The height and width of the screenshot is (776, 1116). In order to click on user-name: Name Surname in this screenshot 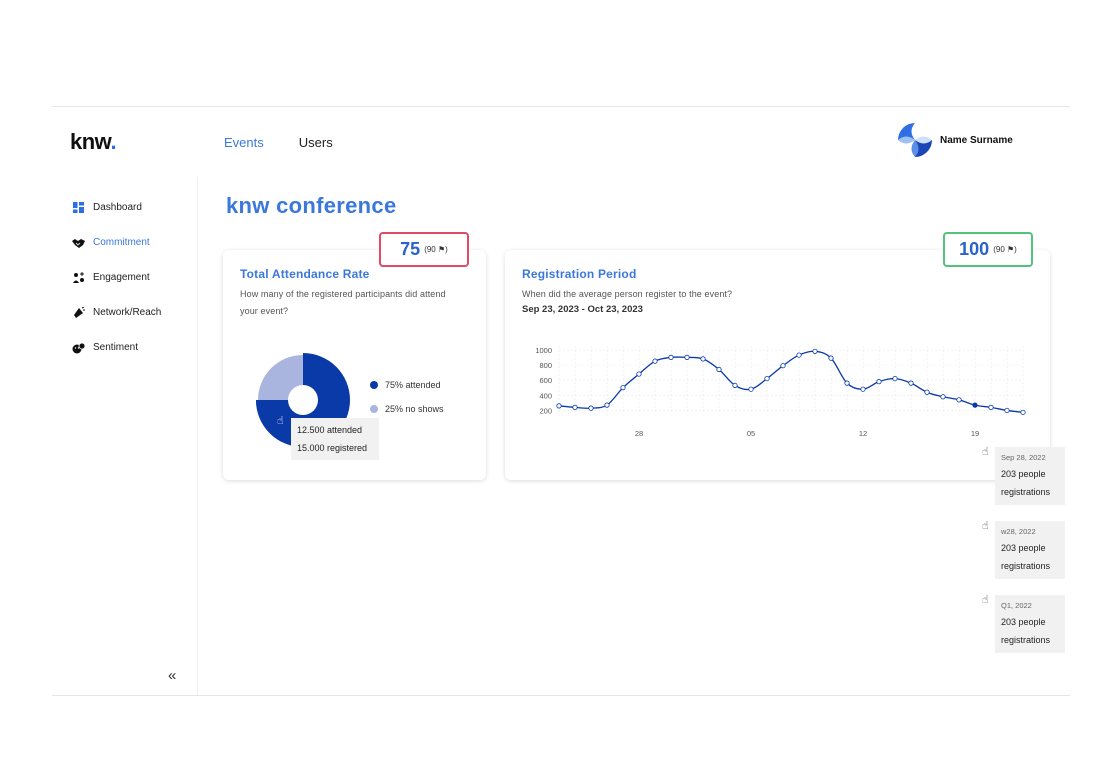, I will do `click(976, 140)`.